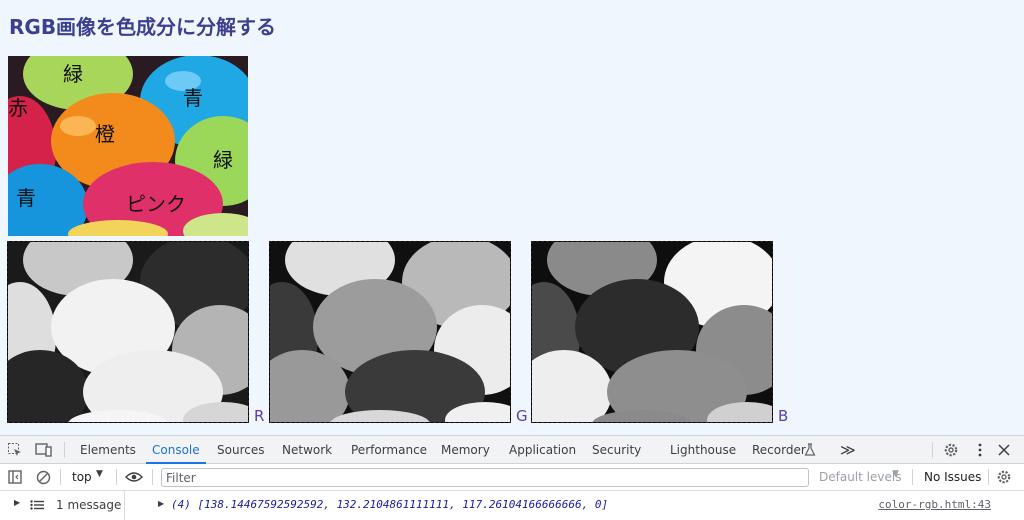 This screenshot has width=1024, height=520. I want to click on red-channel-canvas, so click(128, 332).